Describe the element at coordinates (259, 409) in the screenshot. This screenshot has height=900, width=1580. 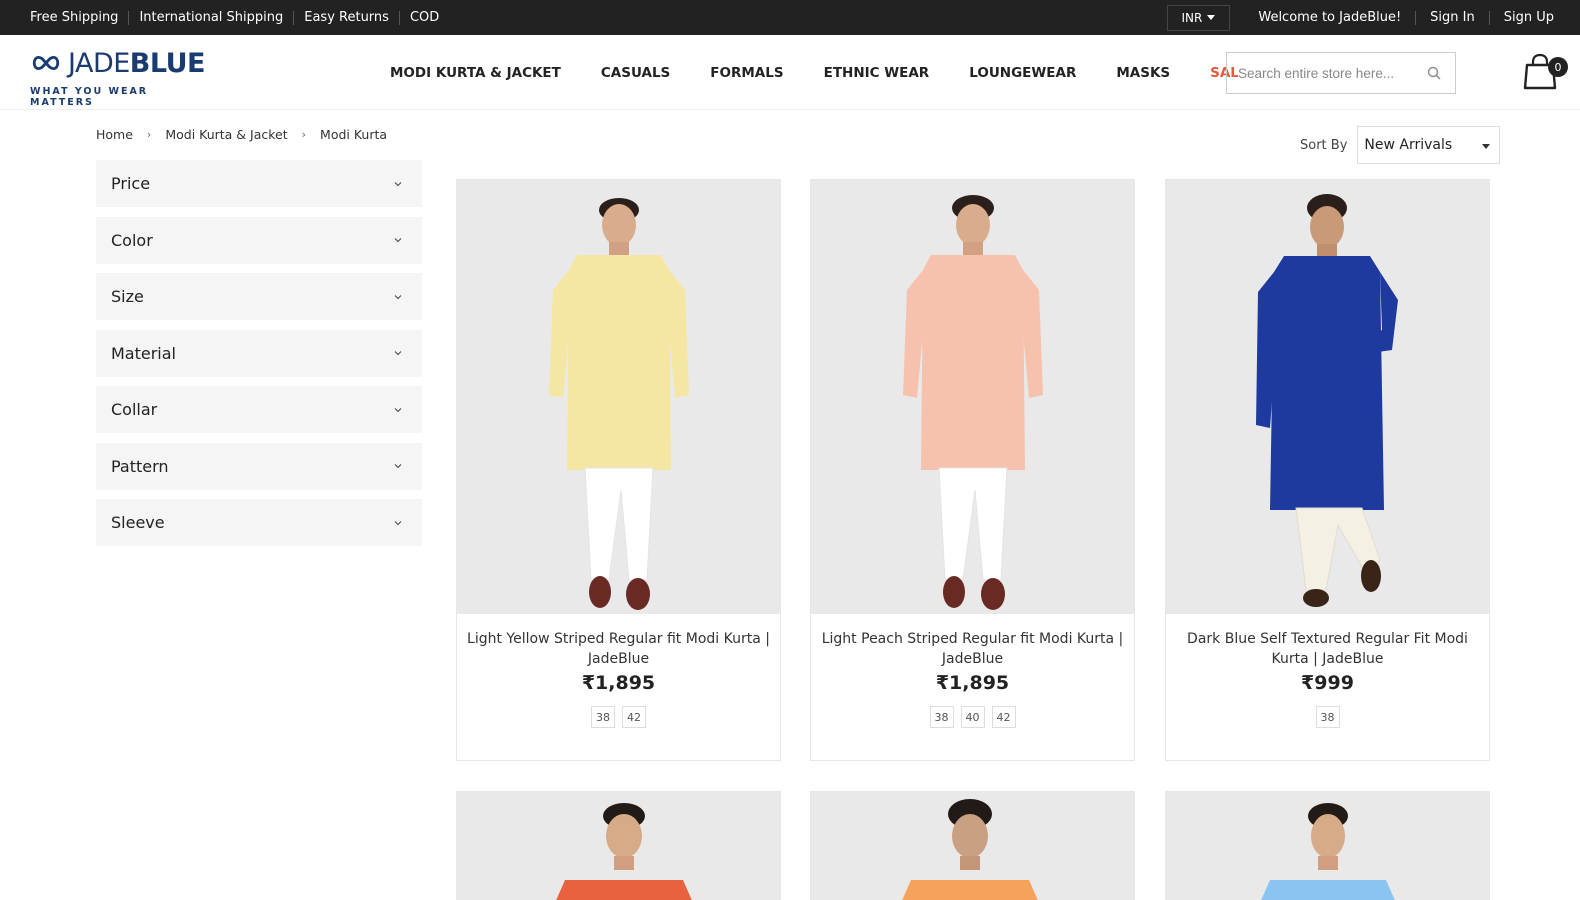
I see `filter-collar: Collar` at that location.